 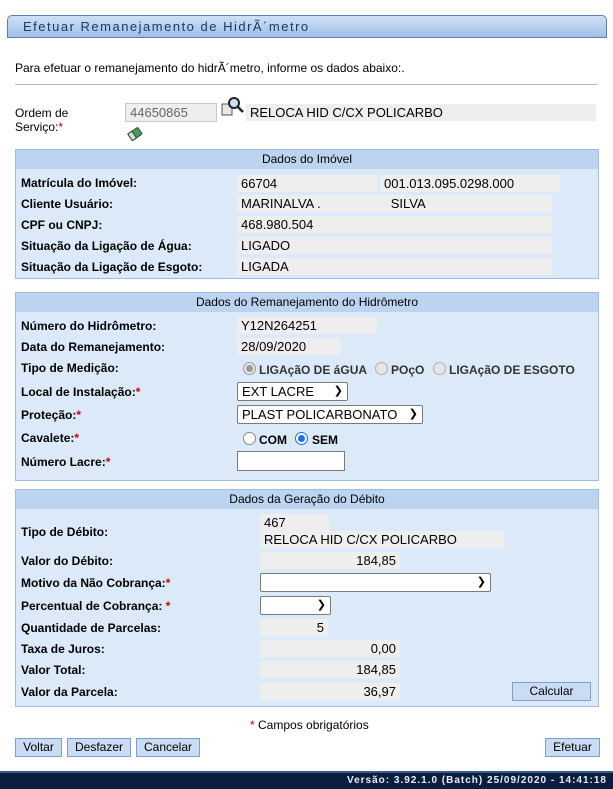 What do you see at coordinates (233, 107) in the screenshot?
I see `search-icon` at bounding box center [233, 107].